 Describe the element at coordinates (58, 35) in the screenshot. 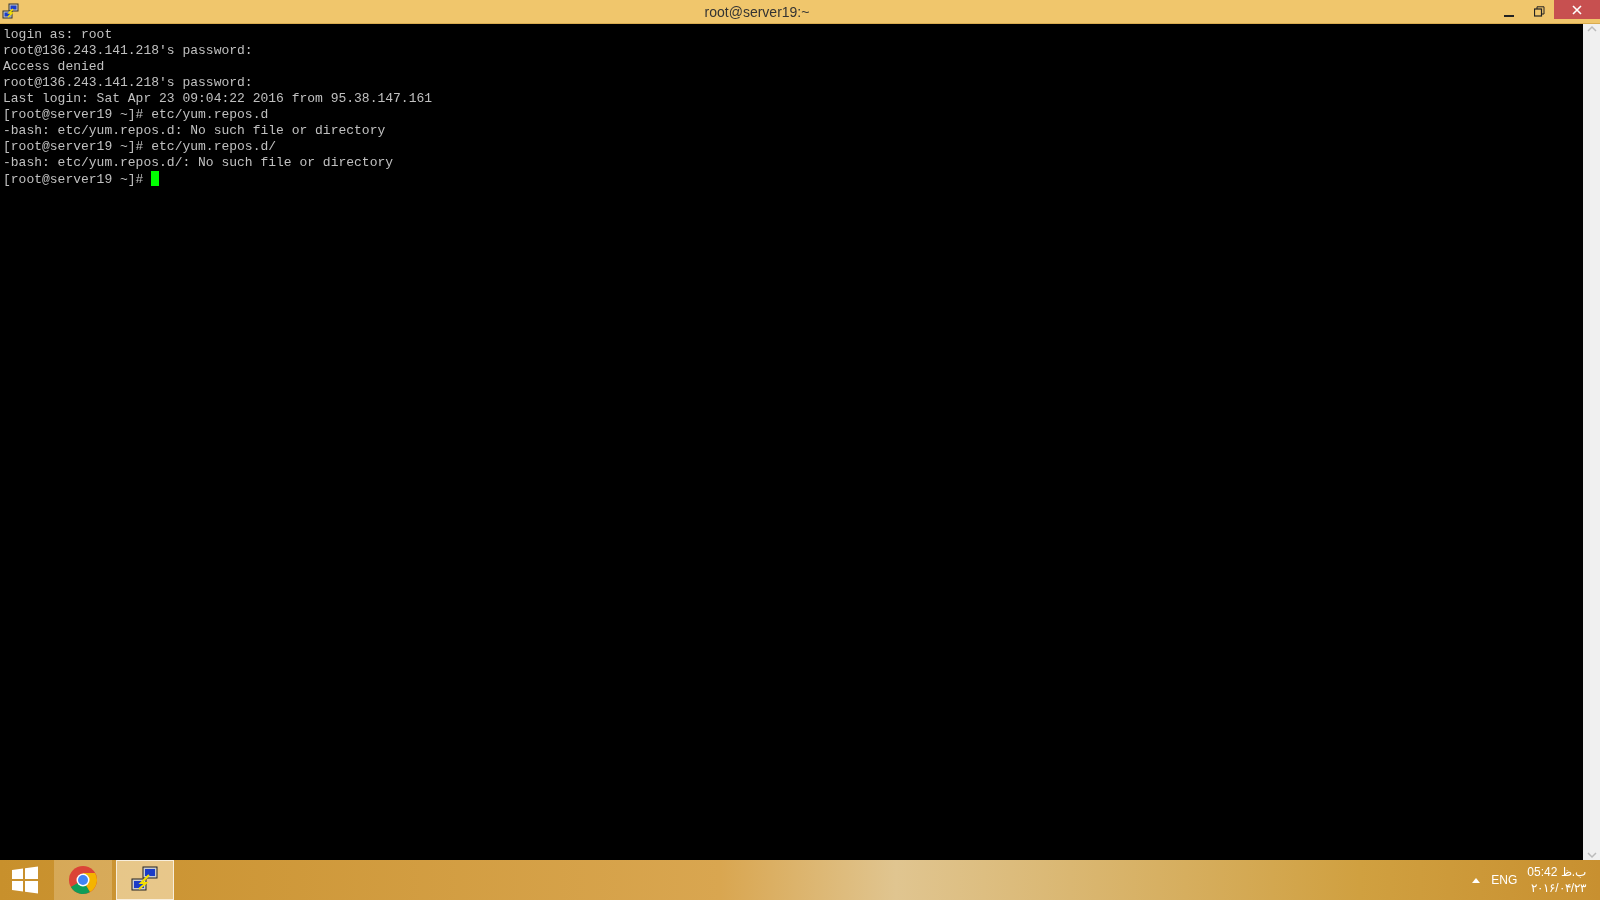

I see `terminal-line: login as: root` at that location.